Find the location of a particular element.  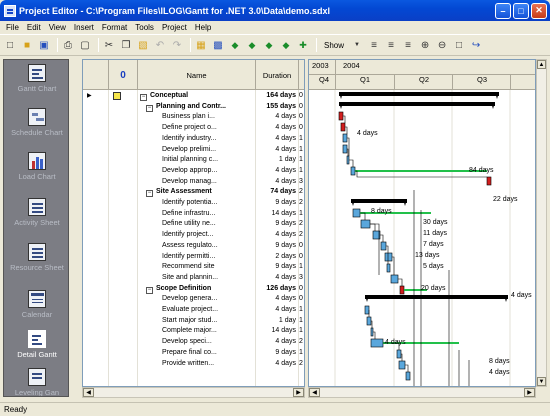

new-icon: □ is located at coordinates (10, 45).